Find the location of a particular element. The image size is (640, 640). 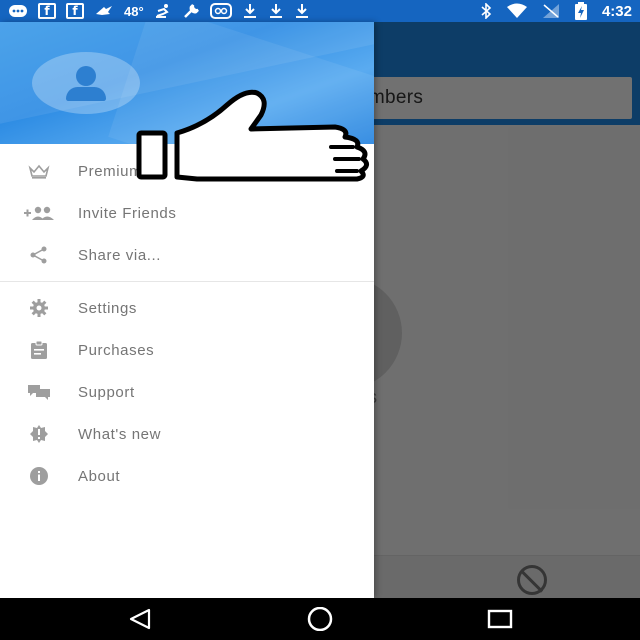

new-badge-icon is located at coordinates (39, 434).